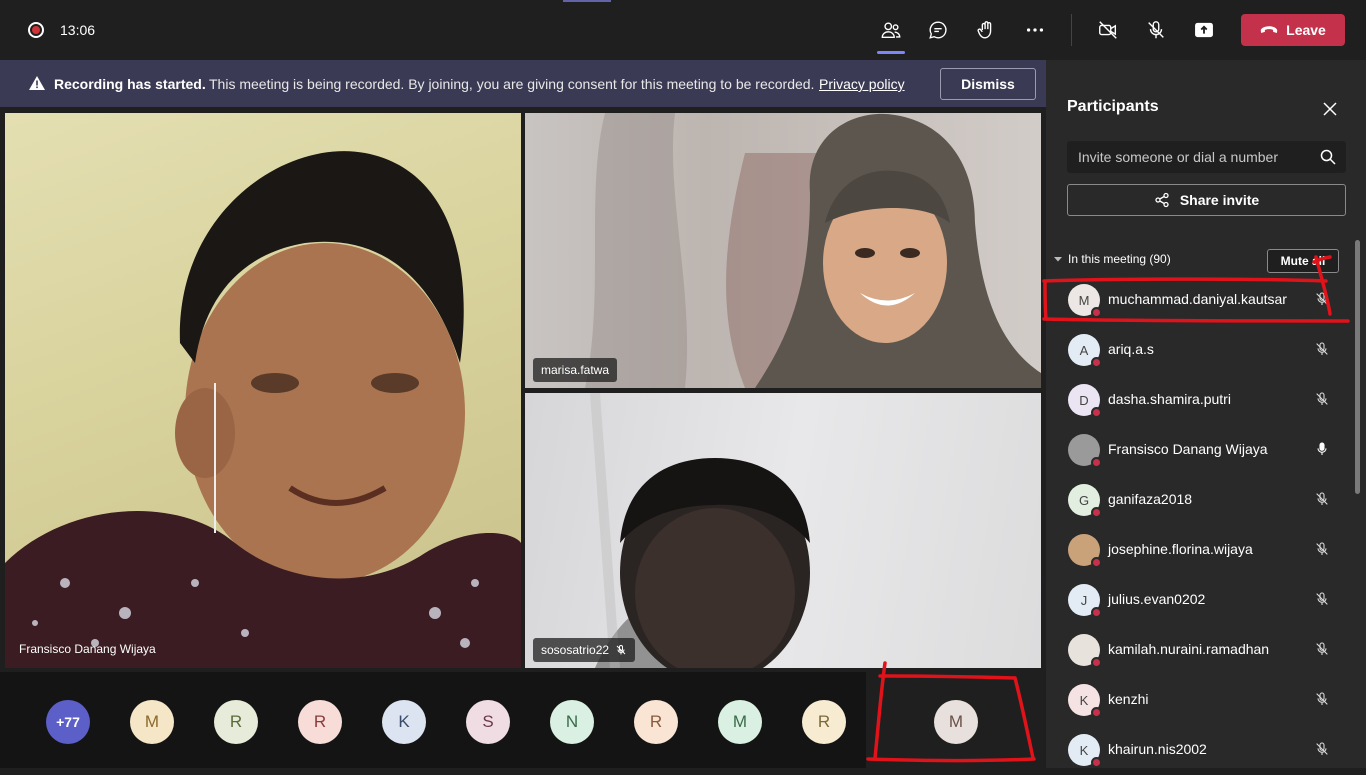  I want to click on strip-avatar: N, so click(572, 722).